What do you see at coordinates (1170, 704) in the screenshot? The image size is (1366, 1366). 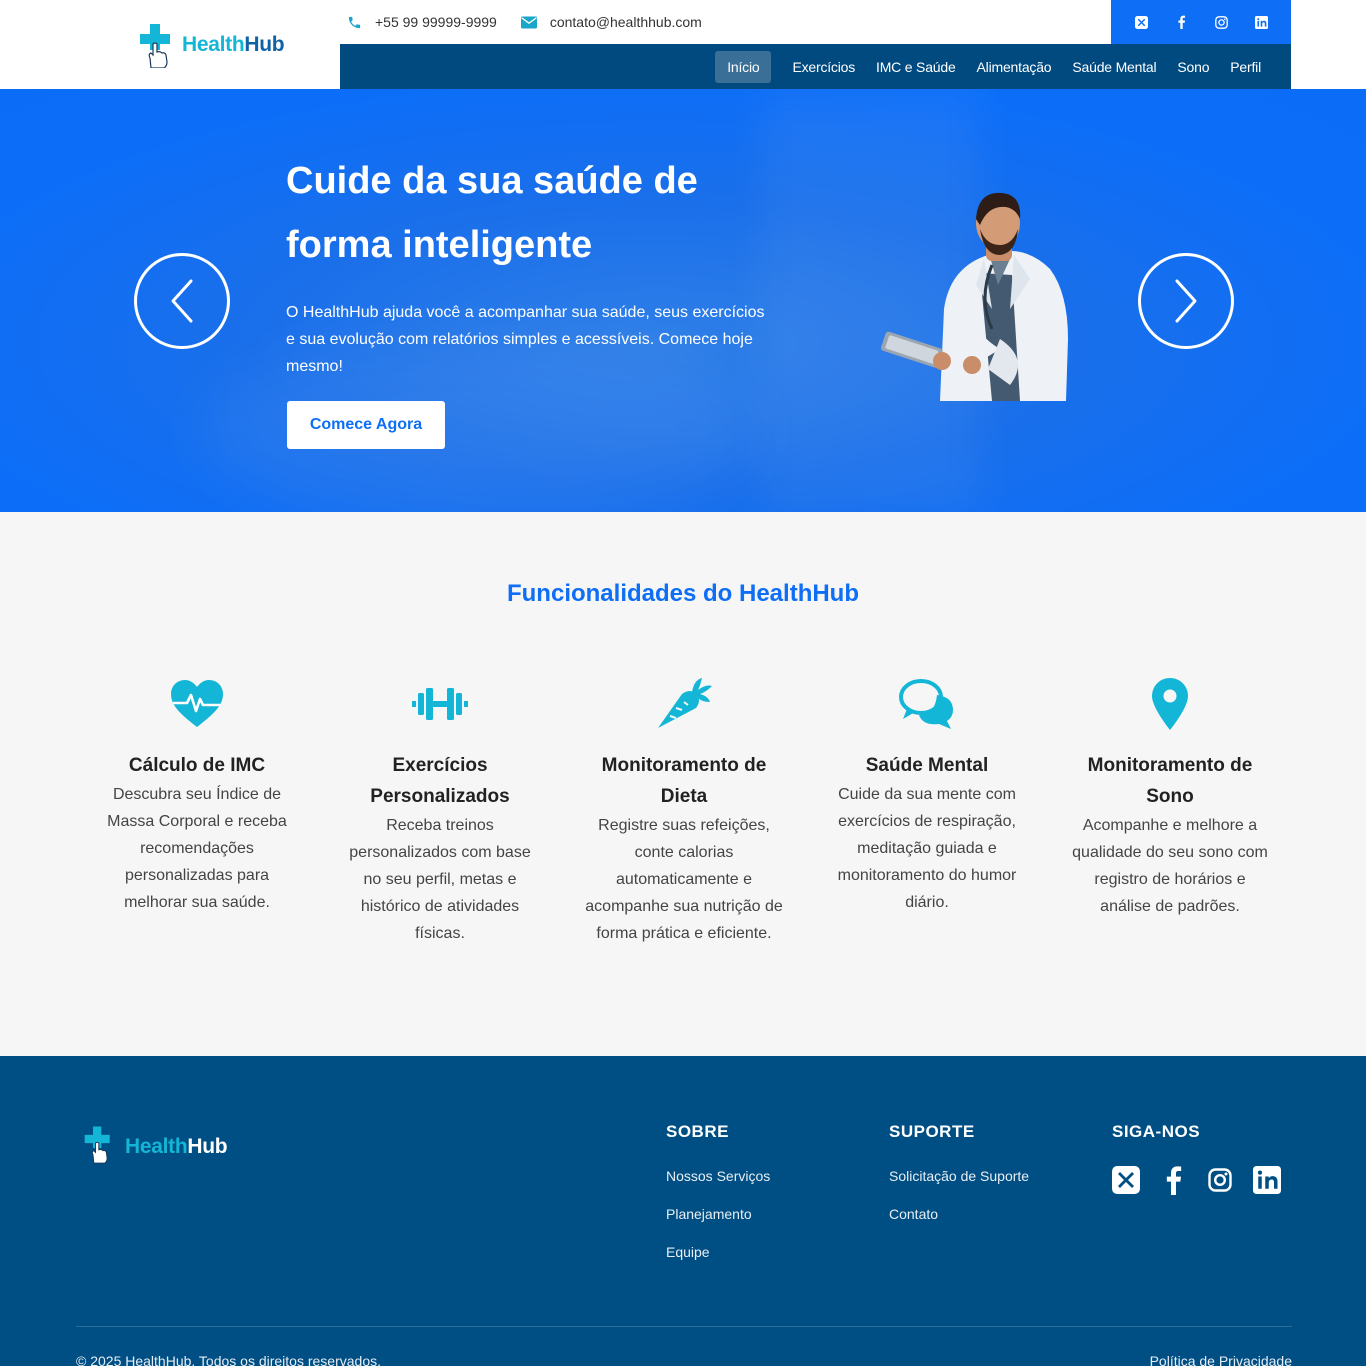 I see `location-pin-icon` at bounding box center [1170, 704].